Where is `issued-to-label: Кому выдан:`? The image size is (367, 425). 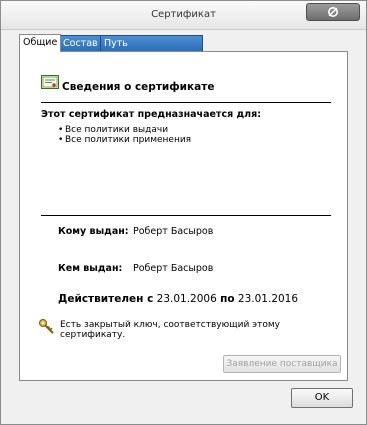
issued-to-label: Кому выдан: is located at coordinates (93, 231).